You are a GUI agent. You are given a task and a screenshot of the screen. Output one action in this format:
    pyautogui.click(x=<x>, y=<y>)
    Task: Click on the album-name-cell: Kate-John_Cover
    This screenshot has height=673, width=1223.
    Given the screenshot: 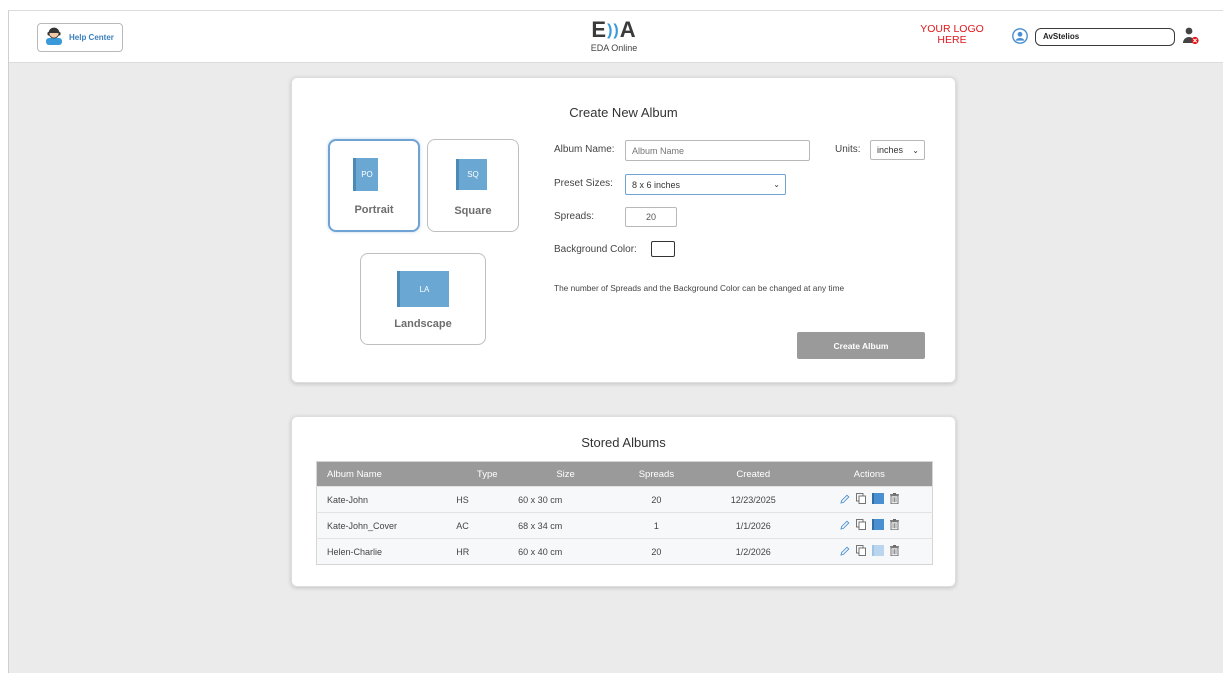 What is the action you would take?
    pyautogui.click(x=386, y=525)
    